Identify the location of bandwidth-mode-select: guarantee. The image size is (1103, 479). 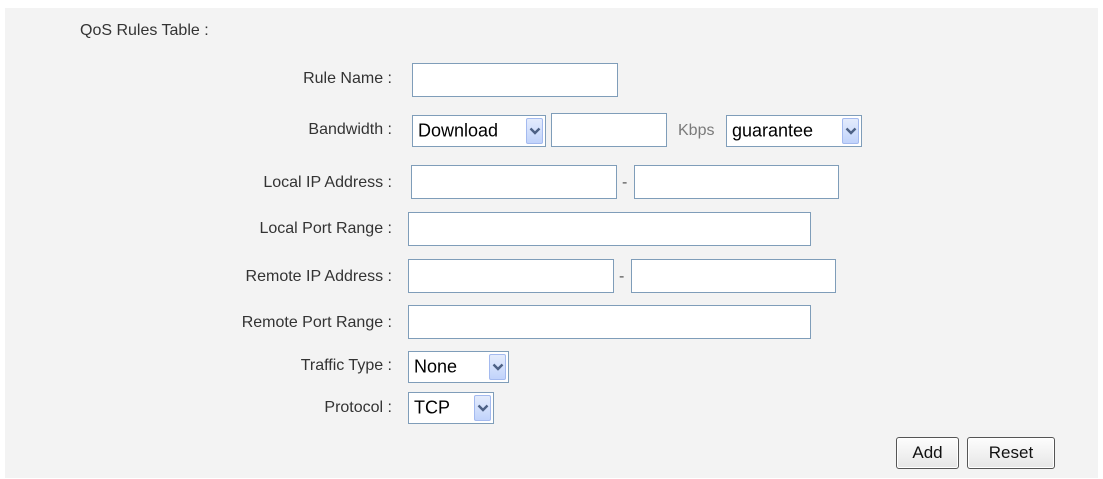
(794, 131).